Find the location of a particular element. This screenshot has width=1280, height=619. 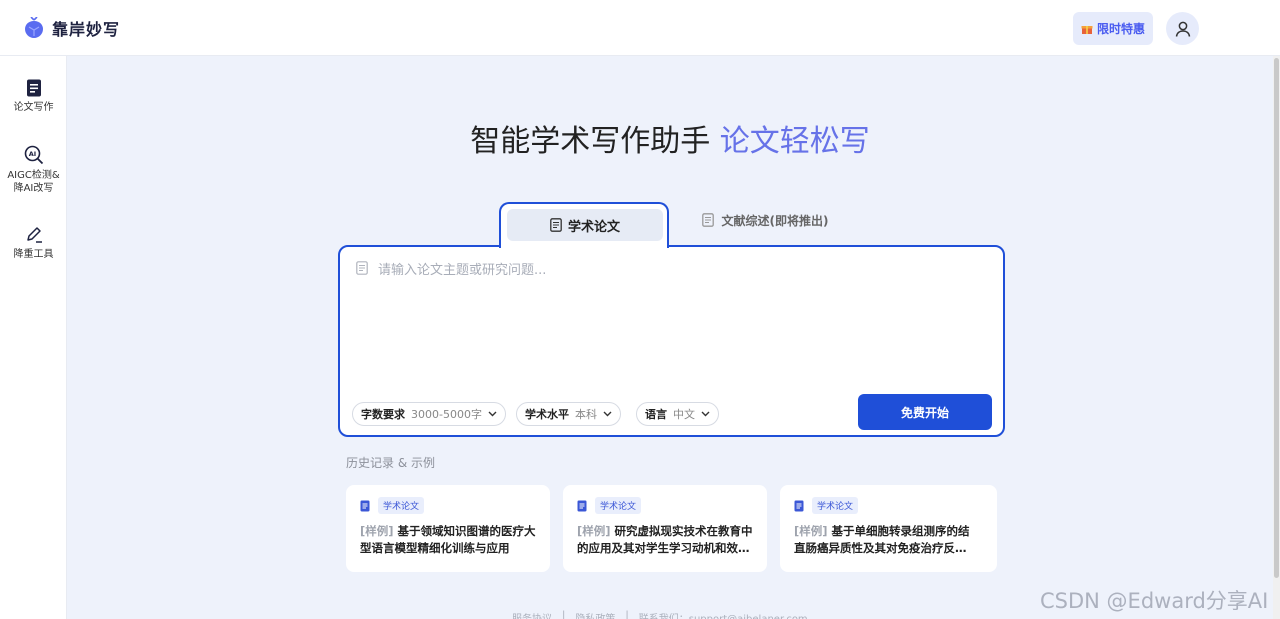

topic-input is located at coordinates (678, 270).